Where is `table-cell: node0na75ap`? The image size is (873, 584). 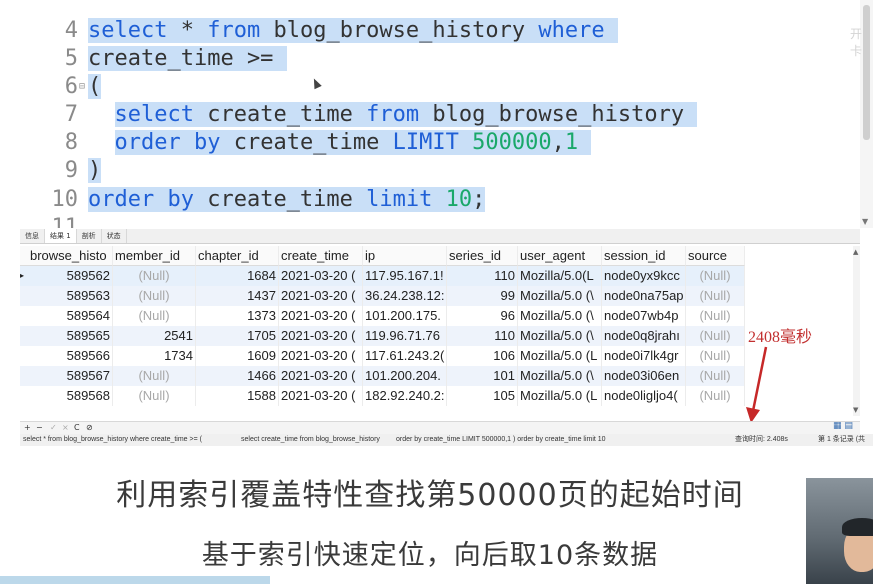 table-cell: node0na75ap is located at coordinates (644, 296).